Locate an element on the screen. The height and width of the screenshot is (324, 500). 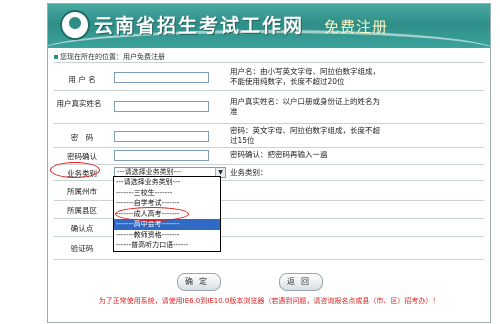
back-button: 返回 is located at coordinates (301, 282).